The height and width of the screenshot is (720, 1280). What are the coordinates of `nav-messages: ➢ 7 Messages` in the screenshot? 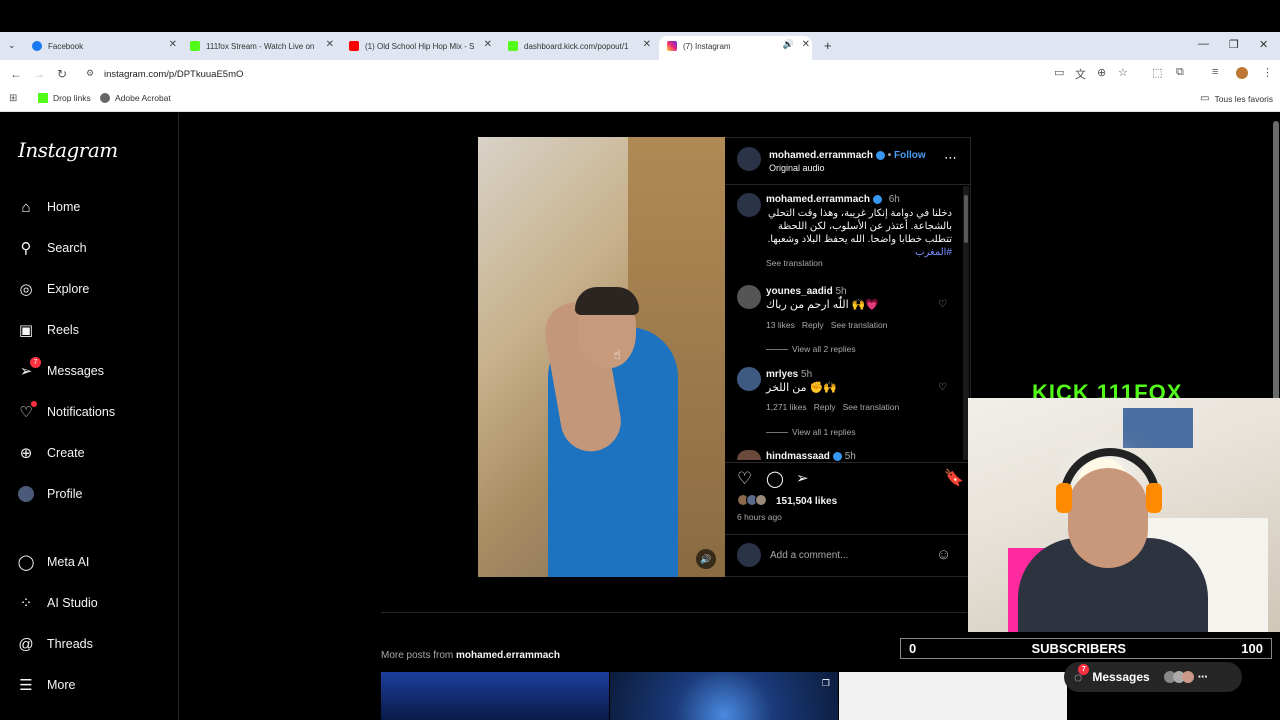 It's located at (60, 370).